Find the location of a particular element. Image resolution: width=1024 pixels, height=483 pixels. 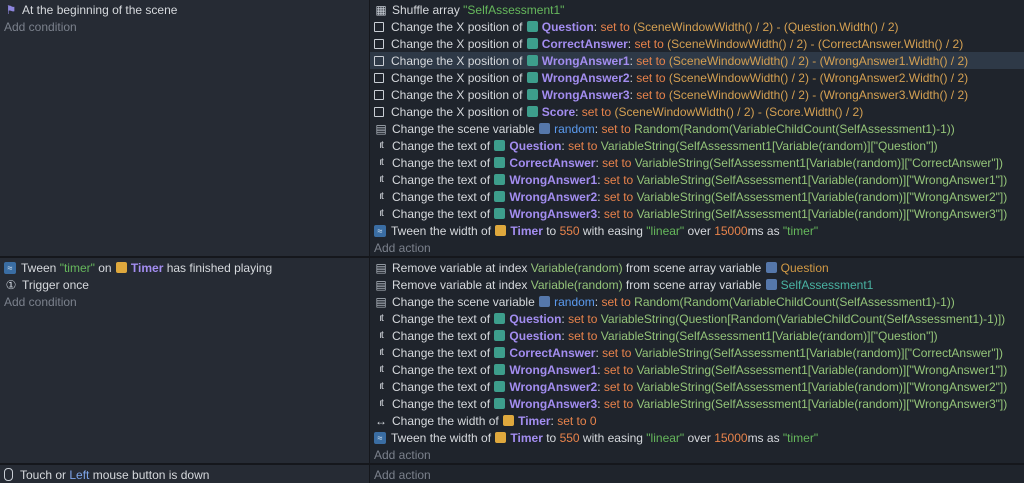

text-segment: WrongAnswer2 is located at coordinates (553, 196).